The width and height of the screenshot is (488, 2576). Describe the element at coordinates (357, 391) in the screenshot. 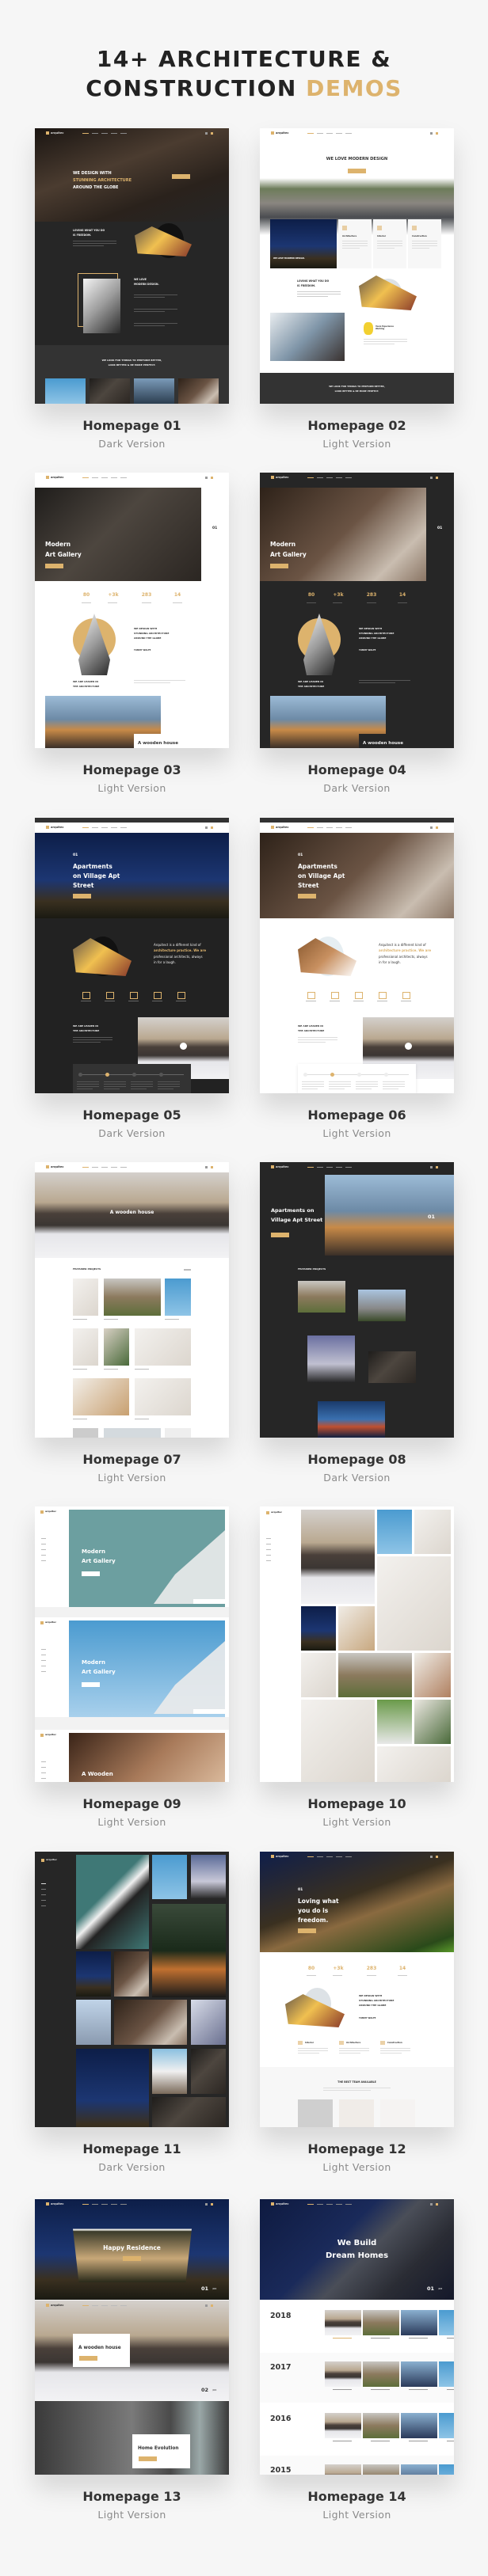

I see `preview-text: LOOK BETTER & BE MORE PERFECT.` at that location.